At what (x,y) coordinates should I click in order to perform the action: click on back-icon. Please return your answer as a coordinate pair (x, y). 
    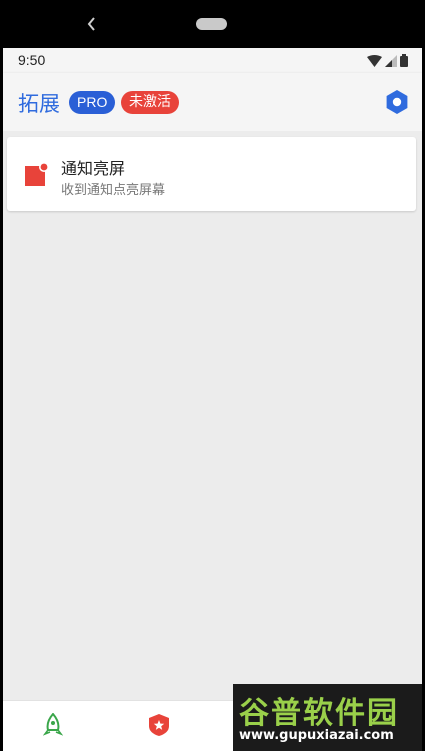
    Looking at the image, I should click on (92, 24).